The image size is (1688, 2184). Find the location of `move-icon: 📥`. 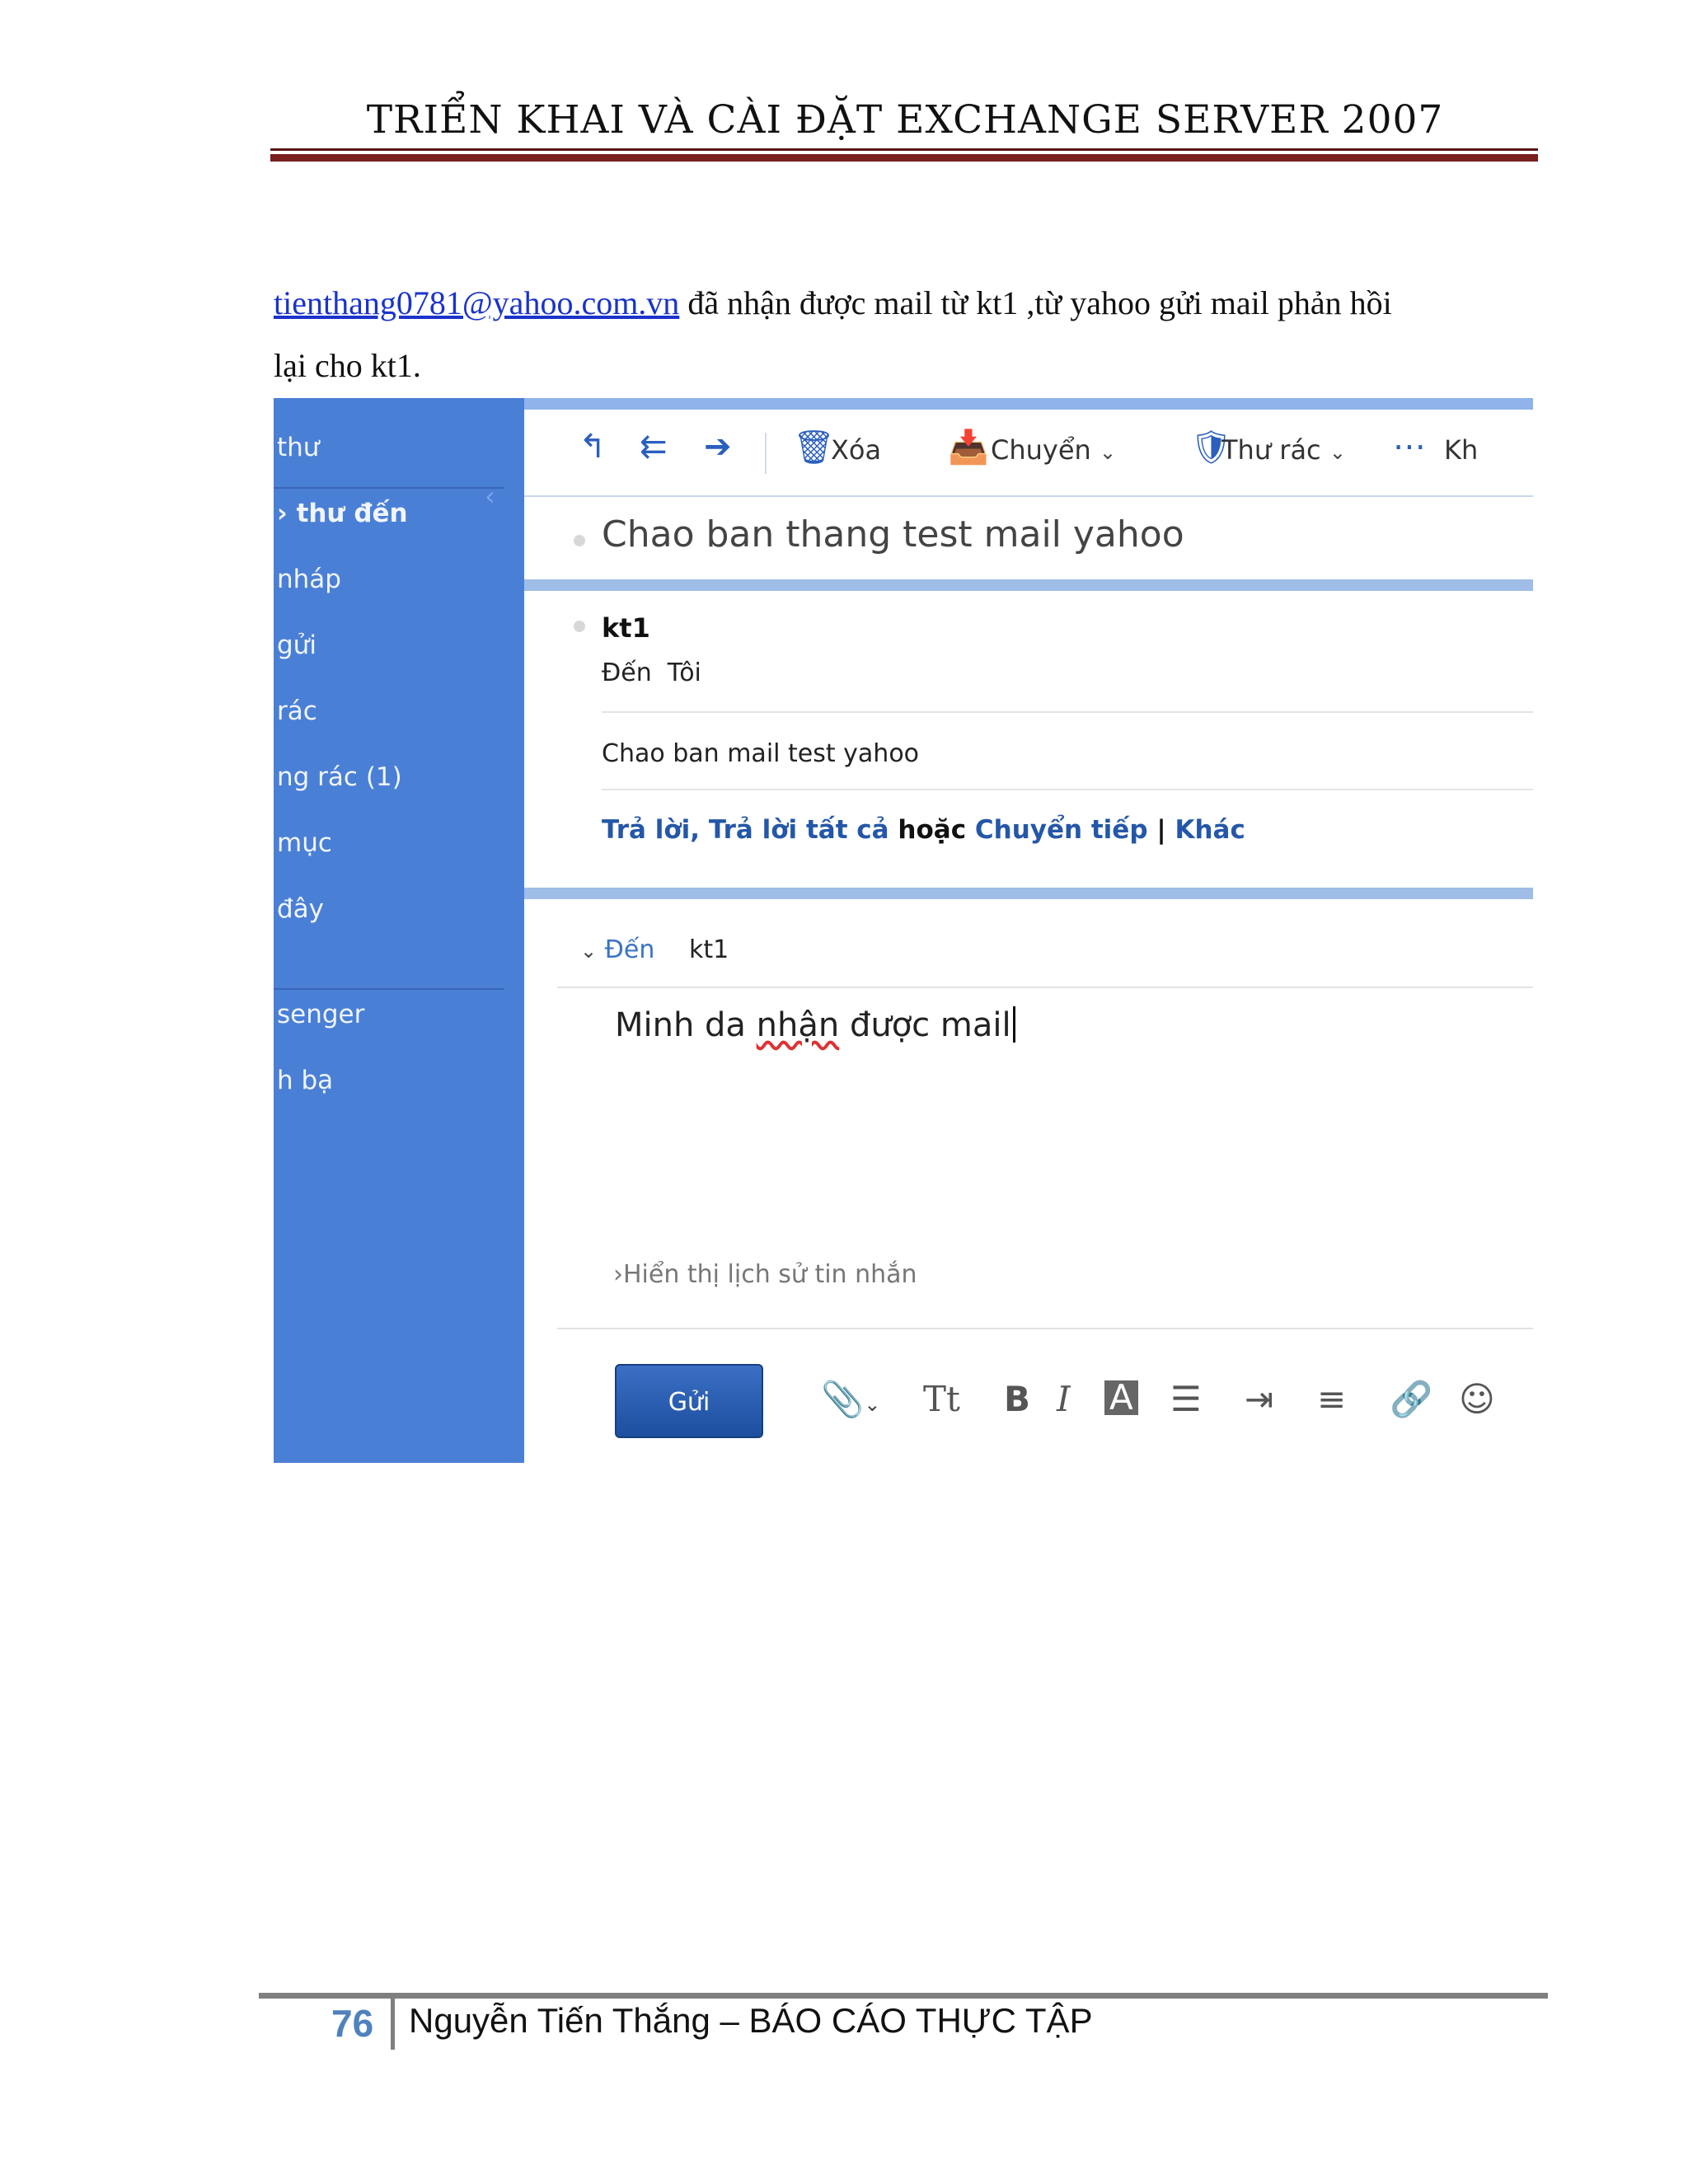

move-icon: 📥 is located at coordinates (969, 447).